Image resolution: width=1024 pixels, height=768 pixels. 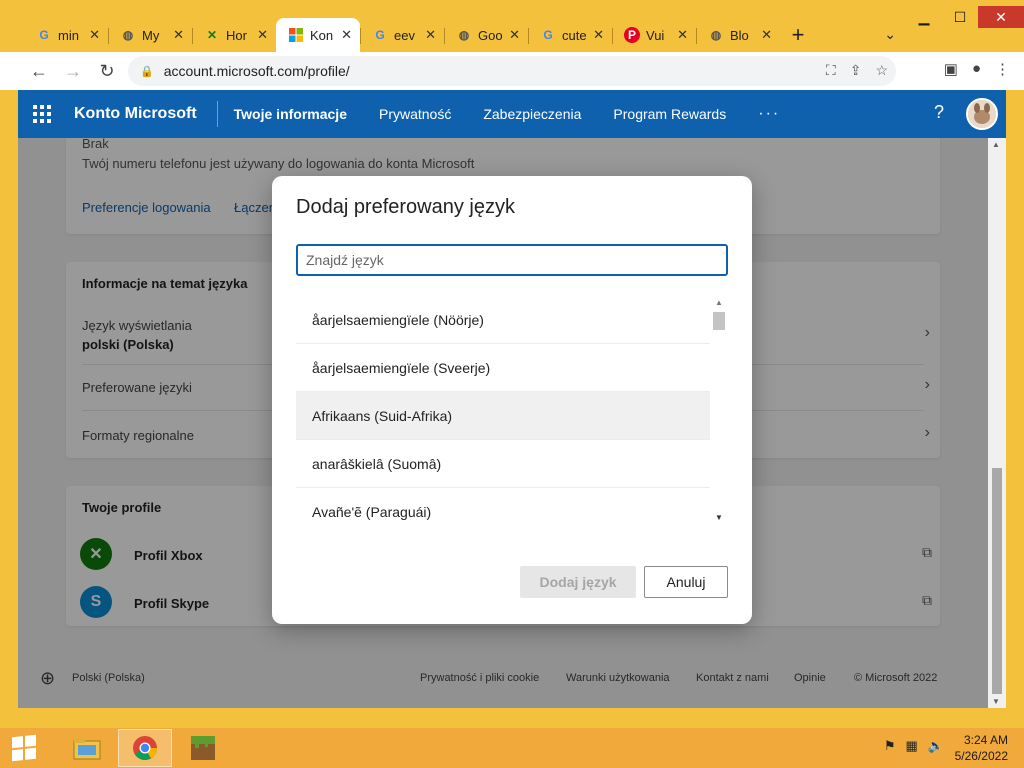 I want to click on browser-tab: ◍ My ✕, so click(x=150, y=35).